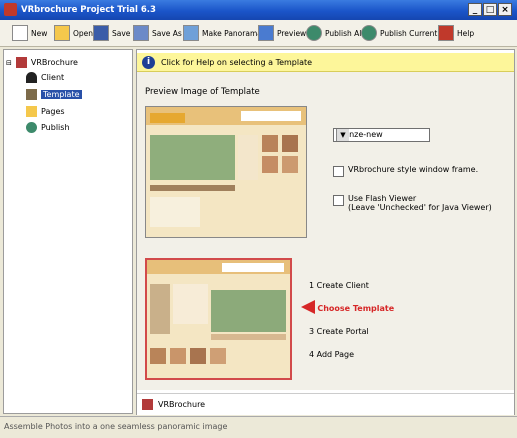  What do you see at coordinates (405, 171) in the screenshot?
I see `vr-frame-checkbox: VRbrochure style window frame.` at bounding box center [405, 171].